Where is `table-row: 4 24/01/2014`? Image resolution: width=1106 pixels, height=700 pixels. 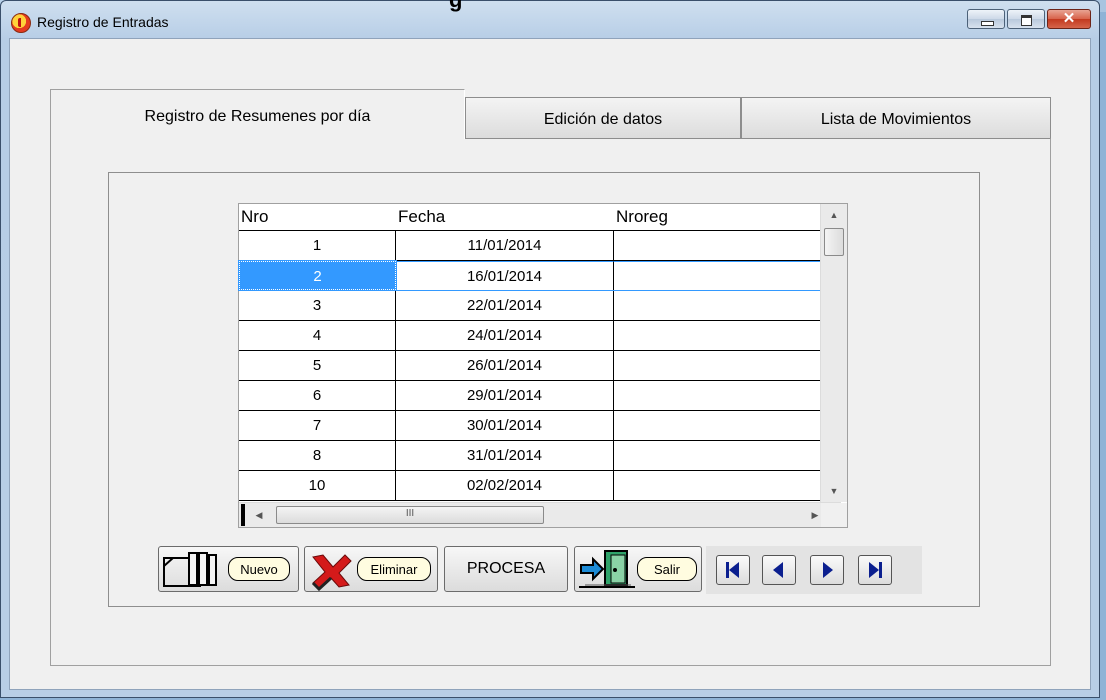 table-row: 4 24/01/2014 is located at coordinates (540, 336).